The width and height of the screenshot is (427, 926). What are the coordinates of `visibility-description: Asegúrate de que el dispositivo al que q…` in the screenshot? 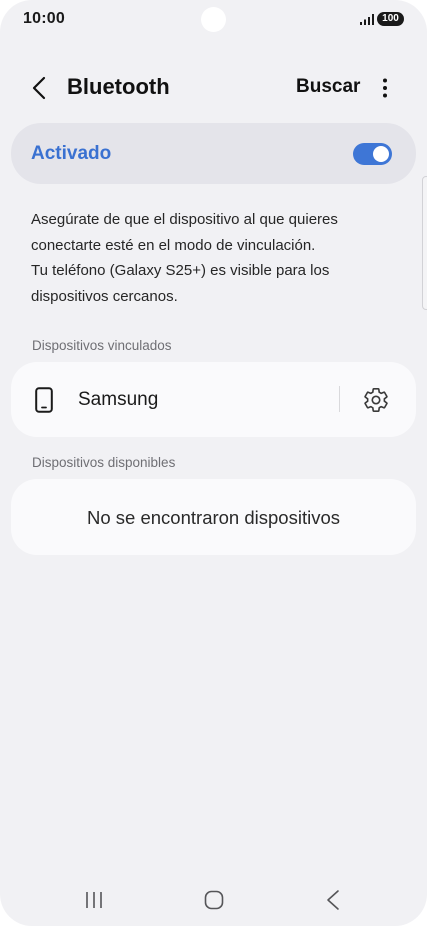 It's located at (216, 258).